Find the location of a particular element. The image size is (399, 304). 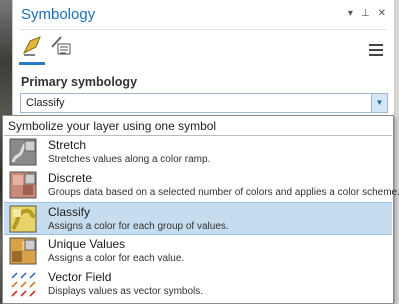

window-edge is located at coordinates (397, 152).